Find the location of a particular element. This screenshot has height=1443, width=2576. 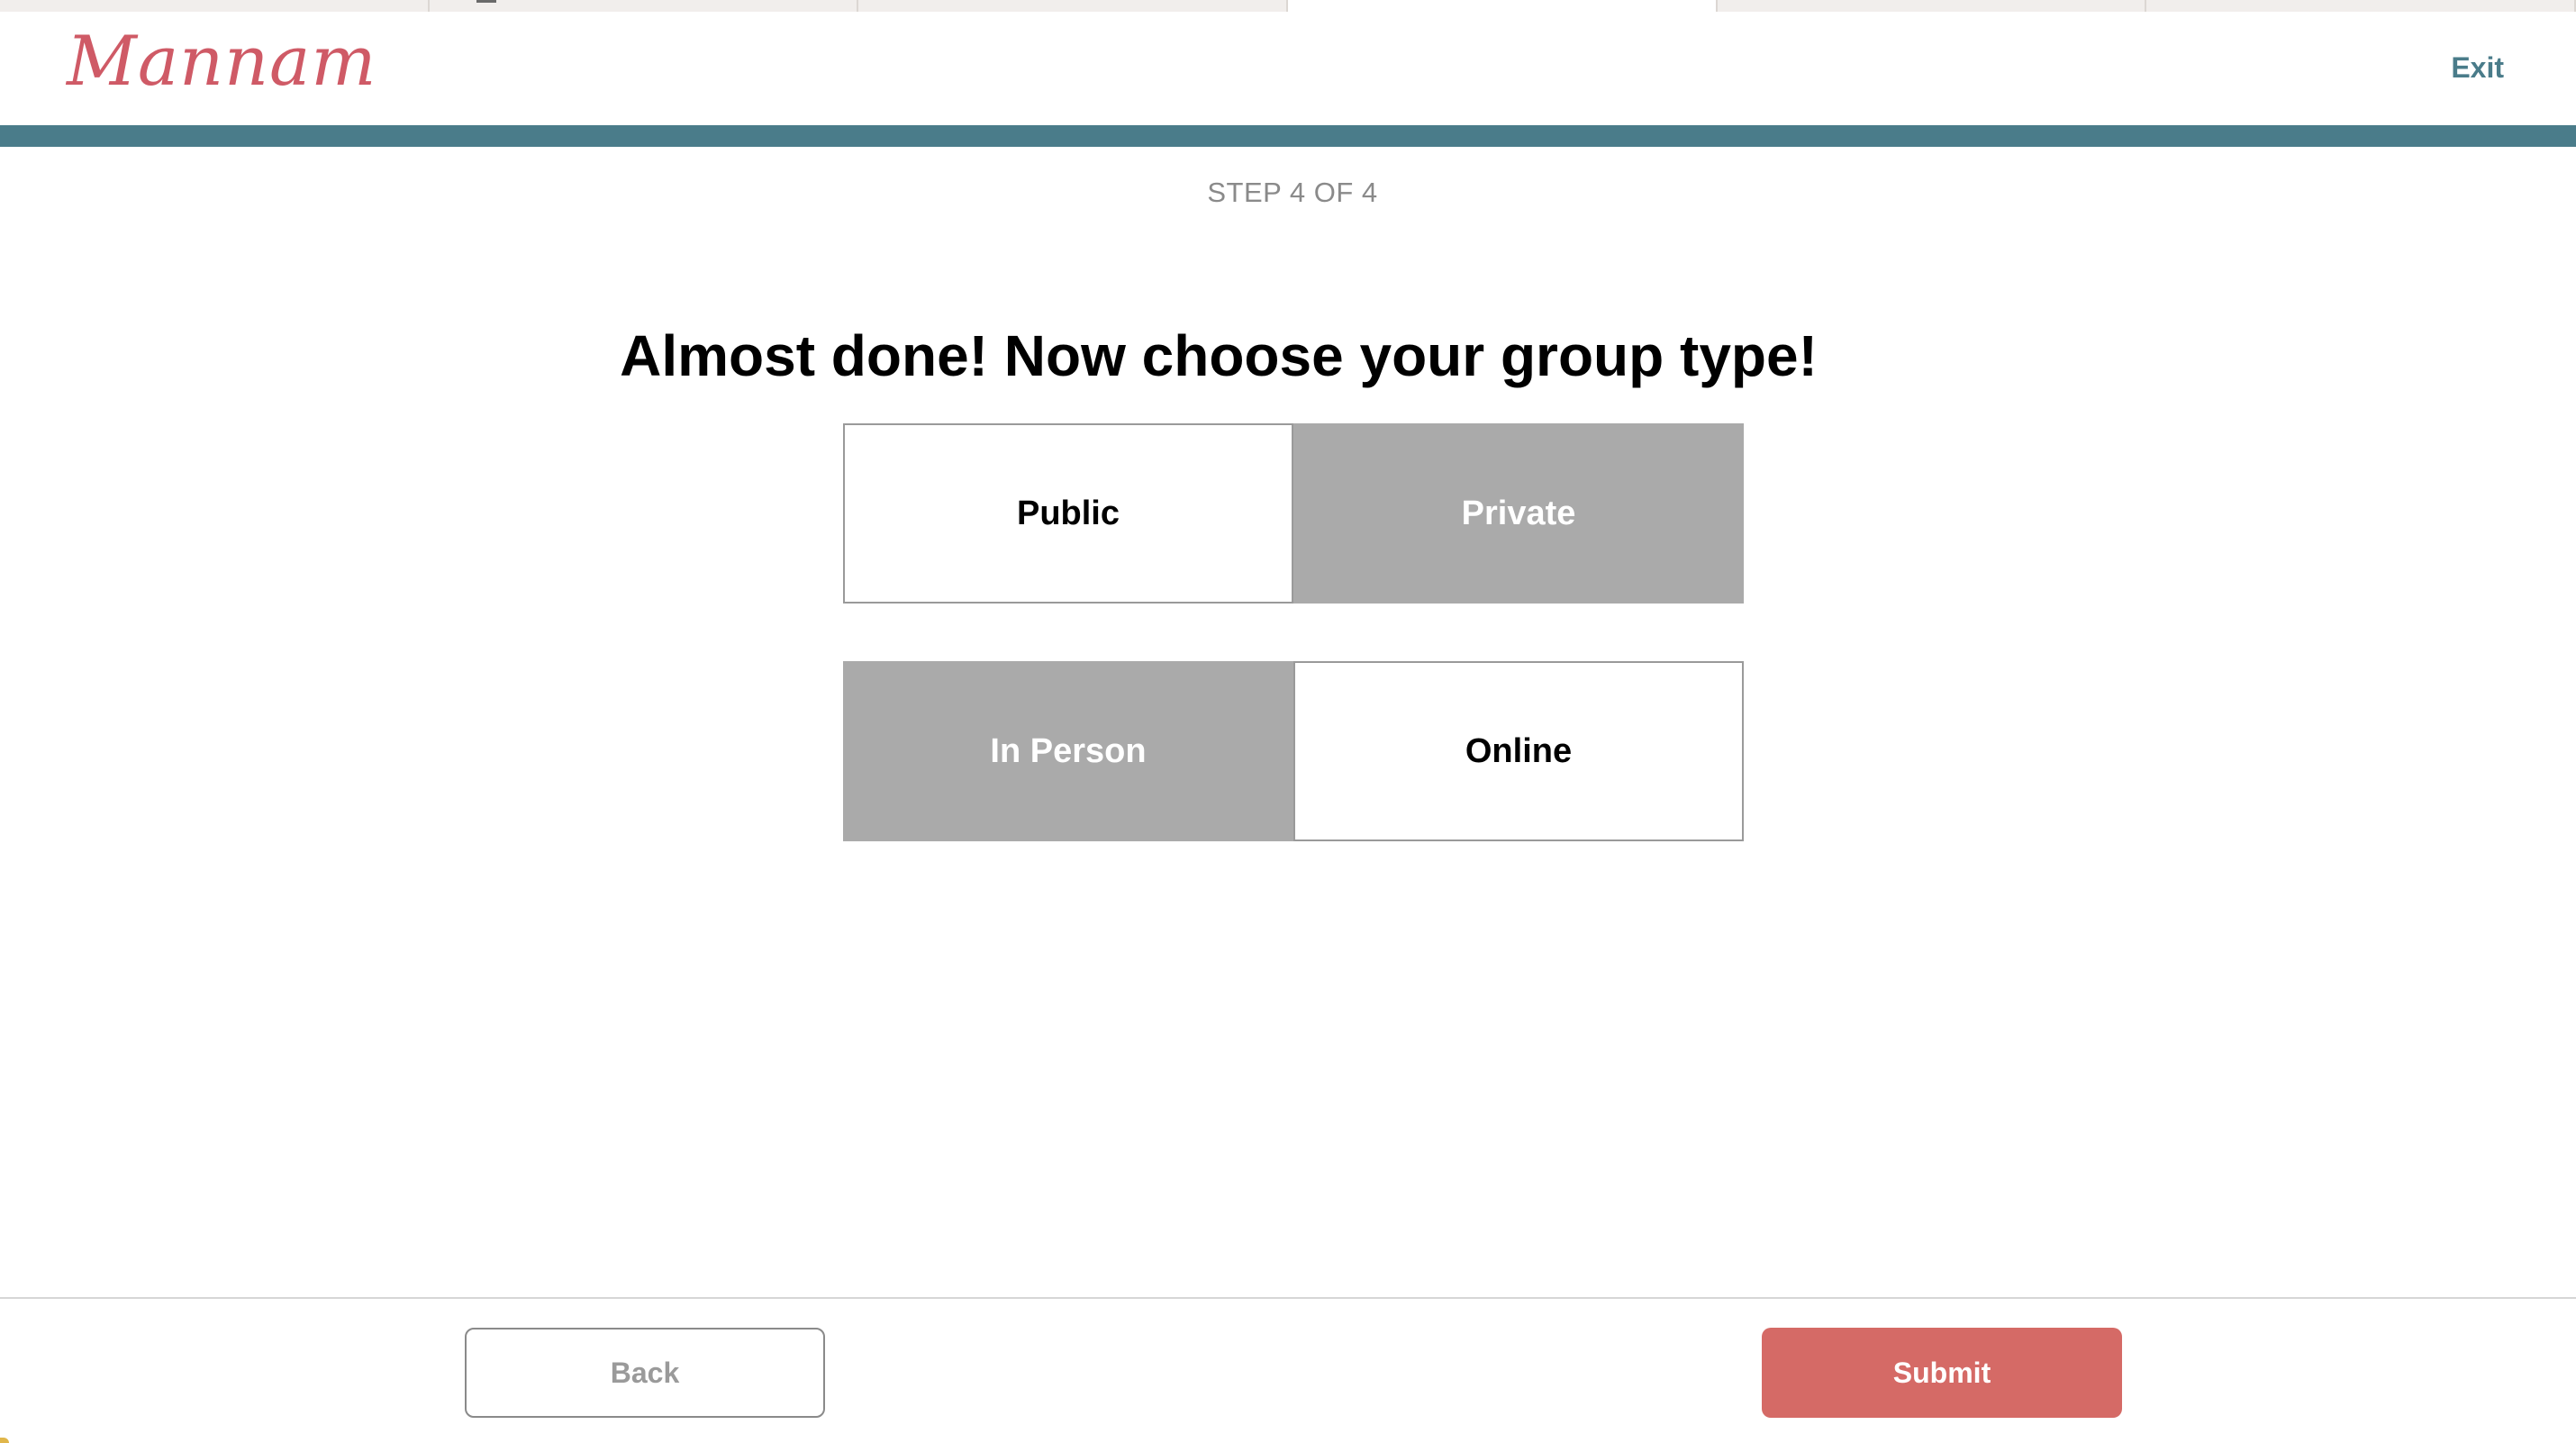

visibility-options: Public Private is located at coordinates (1294, 513).